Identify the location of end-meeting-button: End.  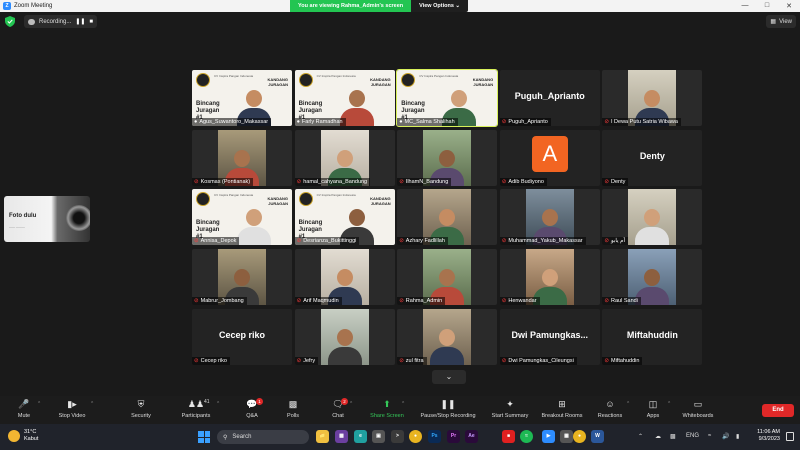
(778, 410).